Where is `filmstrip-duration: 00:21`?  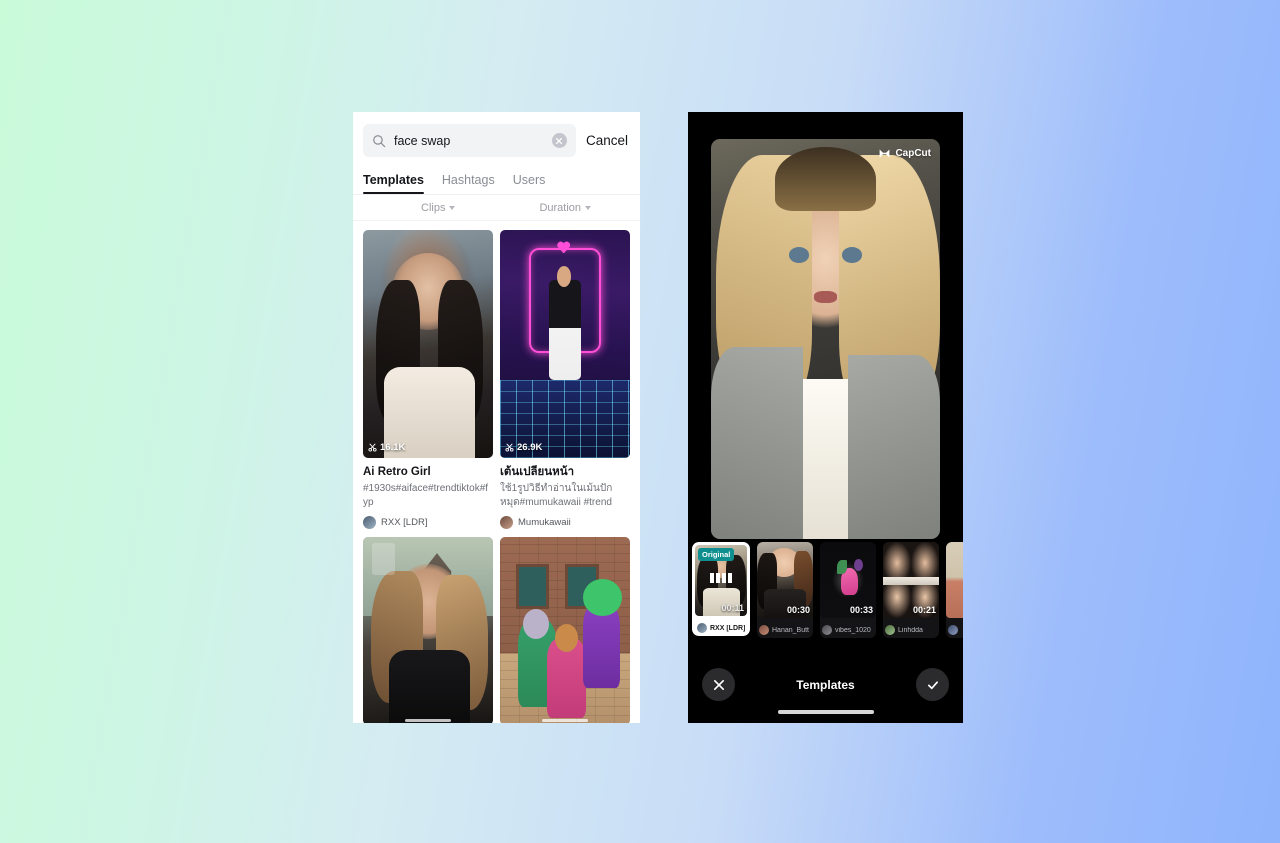 filmstrip-duration: 00:21 is located at coordinates (924, 610).